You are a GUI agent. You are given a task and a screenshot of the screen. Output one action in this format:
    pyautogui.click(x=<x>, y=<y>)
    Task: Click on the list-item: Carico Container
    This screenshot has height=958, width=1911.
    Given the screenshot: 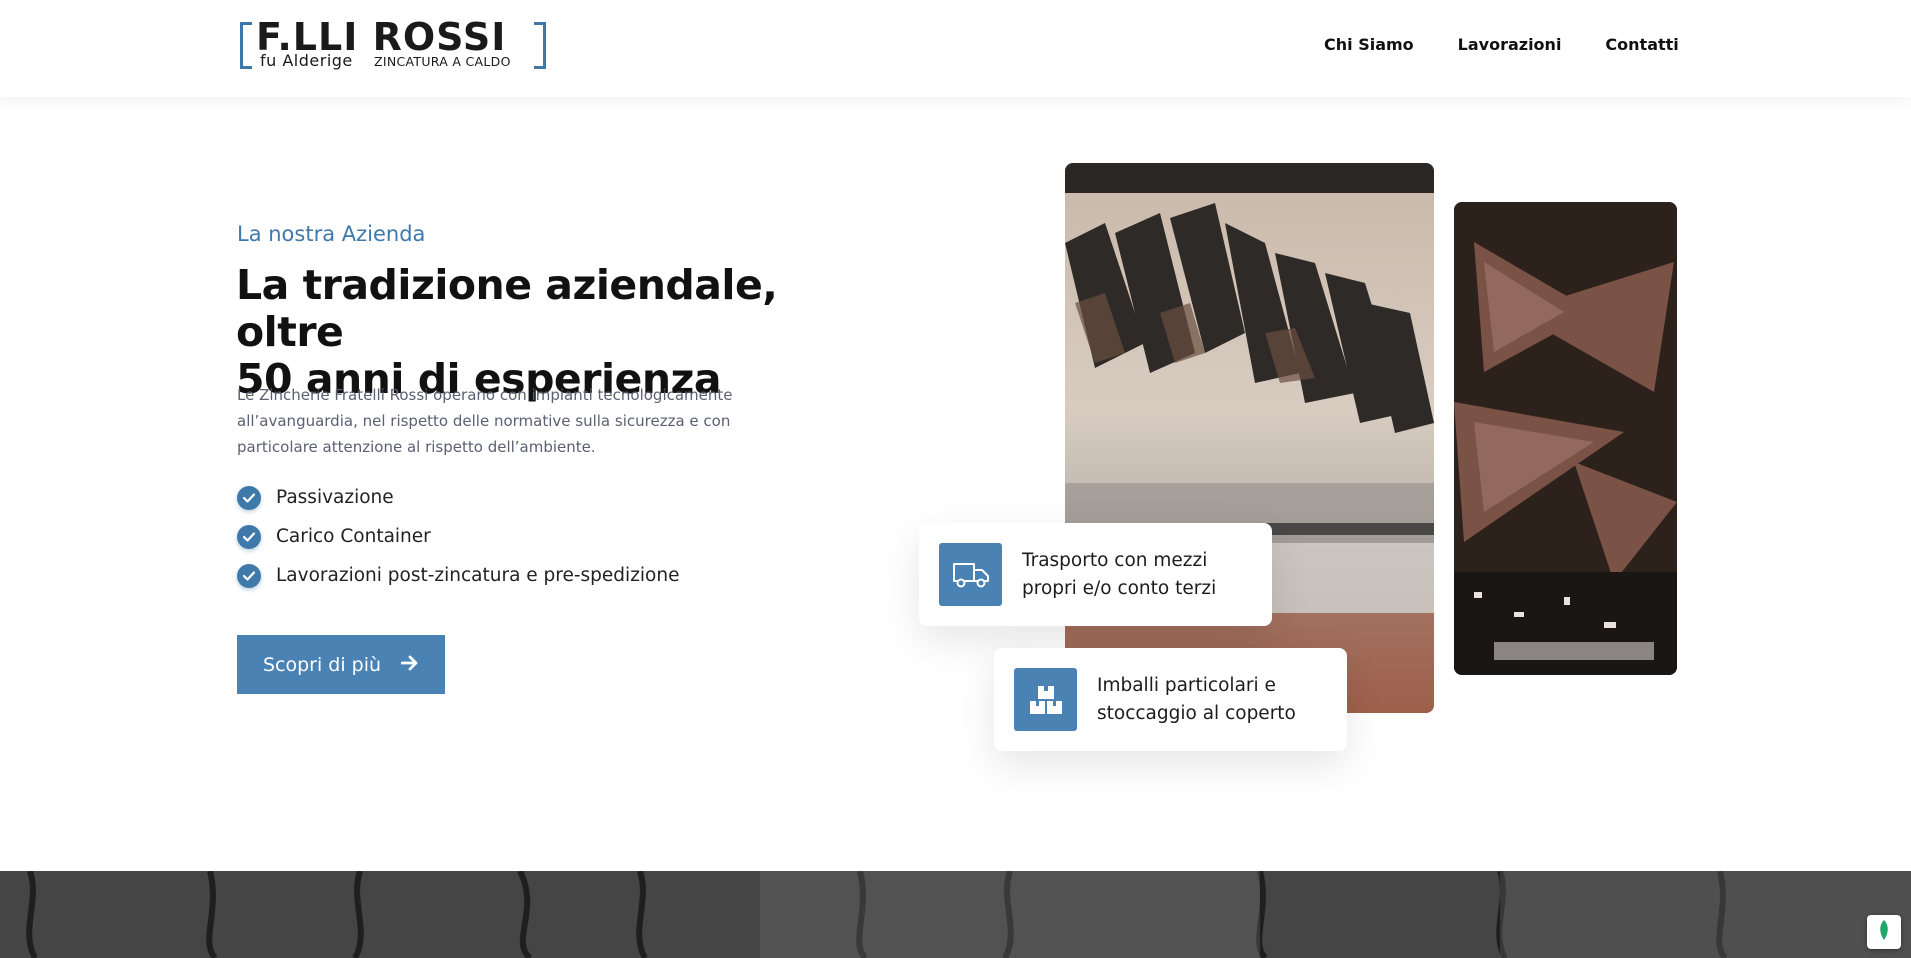 What is the action you would take?
    pyautogui.click(x=458, y=536)
    